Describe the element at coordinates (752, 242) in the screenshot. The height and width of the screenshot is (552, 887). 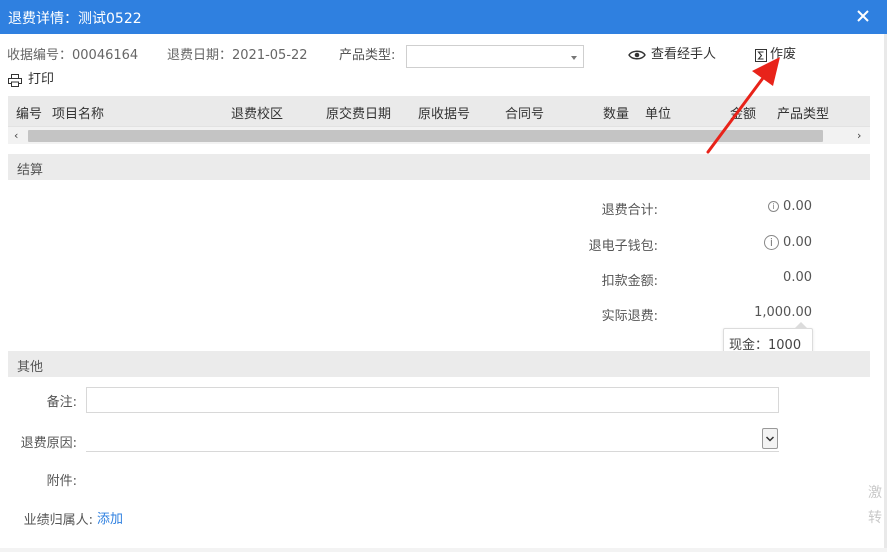
I see `e-wallet-value: i 0.00` at that location.